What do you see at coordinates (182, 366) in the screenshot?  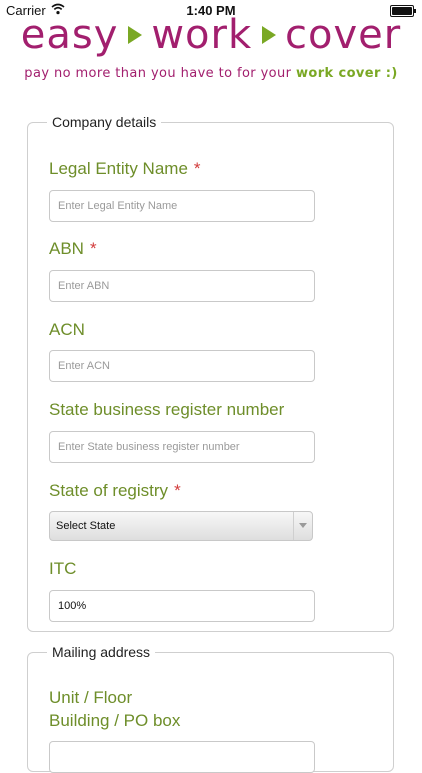 I see `acn-input: Enter ACN` at bounding box center [182, 366].